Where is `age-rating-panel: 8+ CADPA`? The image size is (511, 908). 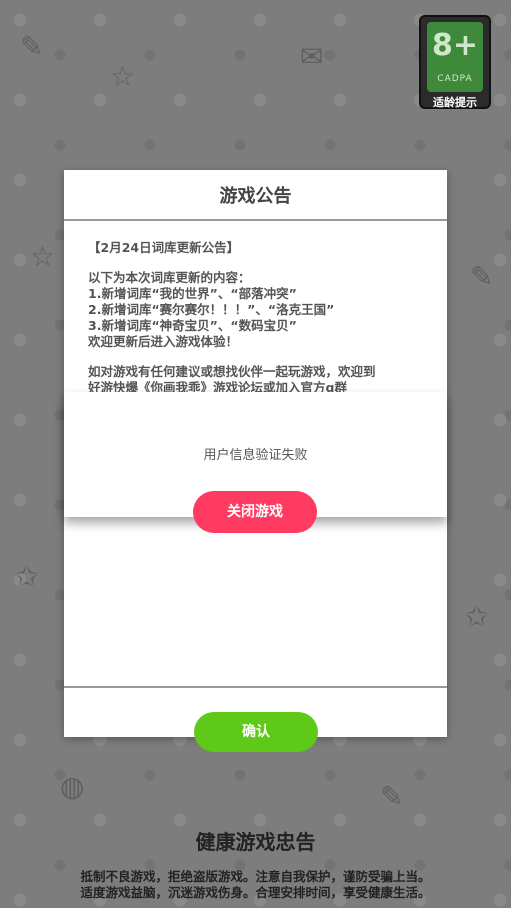
age-rating-panel: 8+ CADPA is located at coordinates (455, 57).